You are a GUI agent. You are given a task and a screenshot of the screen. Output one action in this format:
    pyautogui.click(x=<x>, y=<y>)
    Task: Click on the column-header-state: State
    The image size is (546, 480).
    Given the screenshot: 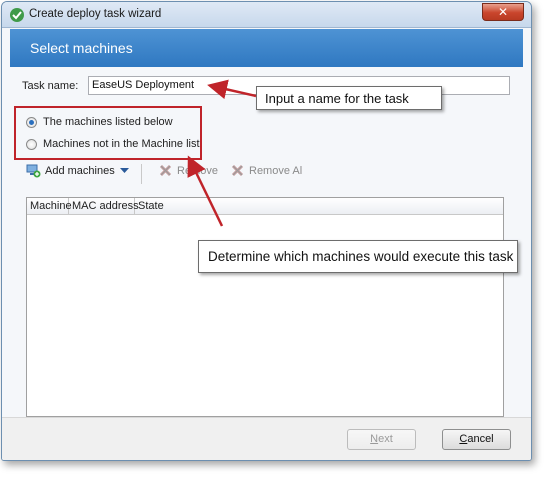 What is the action you would take?
    pyautogui.click(x=319, y=206)
    